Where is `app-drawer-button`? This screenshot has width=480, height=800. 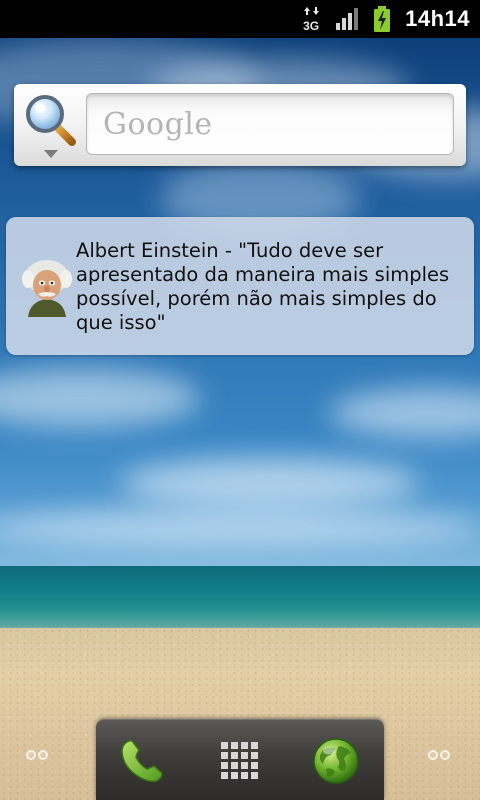 app-drawer-button is located at coordinates (240, 761).